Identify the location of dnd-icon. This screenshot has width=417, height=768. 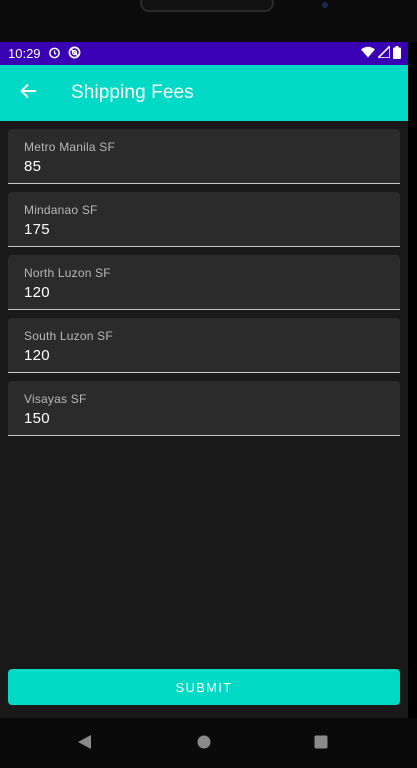
(74, 54).